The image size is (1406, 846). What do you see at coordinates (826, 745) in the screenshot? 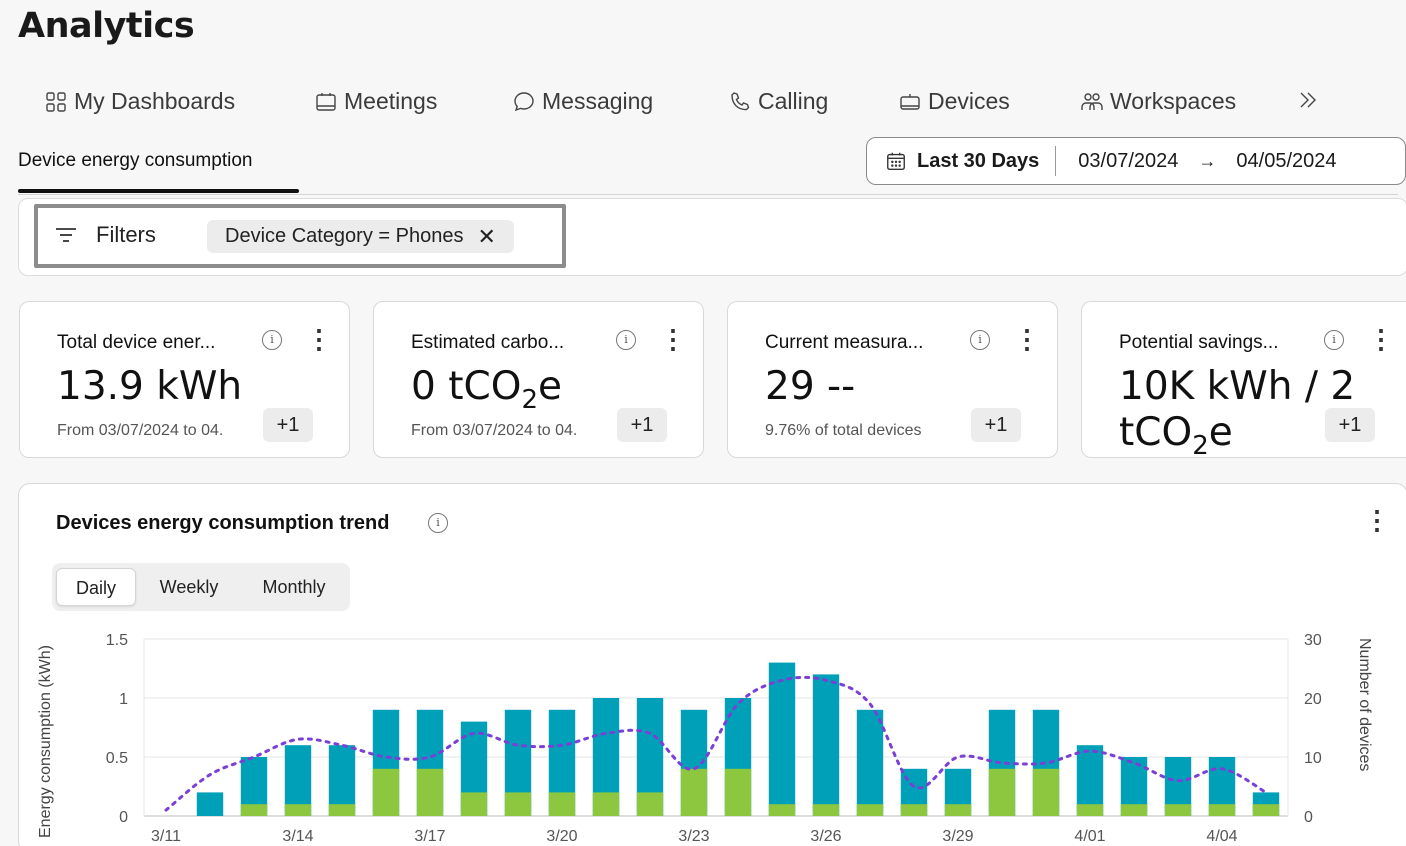
I see `bar-total-3/26` at bounding box center [826, 745].